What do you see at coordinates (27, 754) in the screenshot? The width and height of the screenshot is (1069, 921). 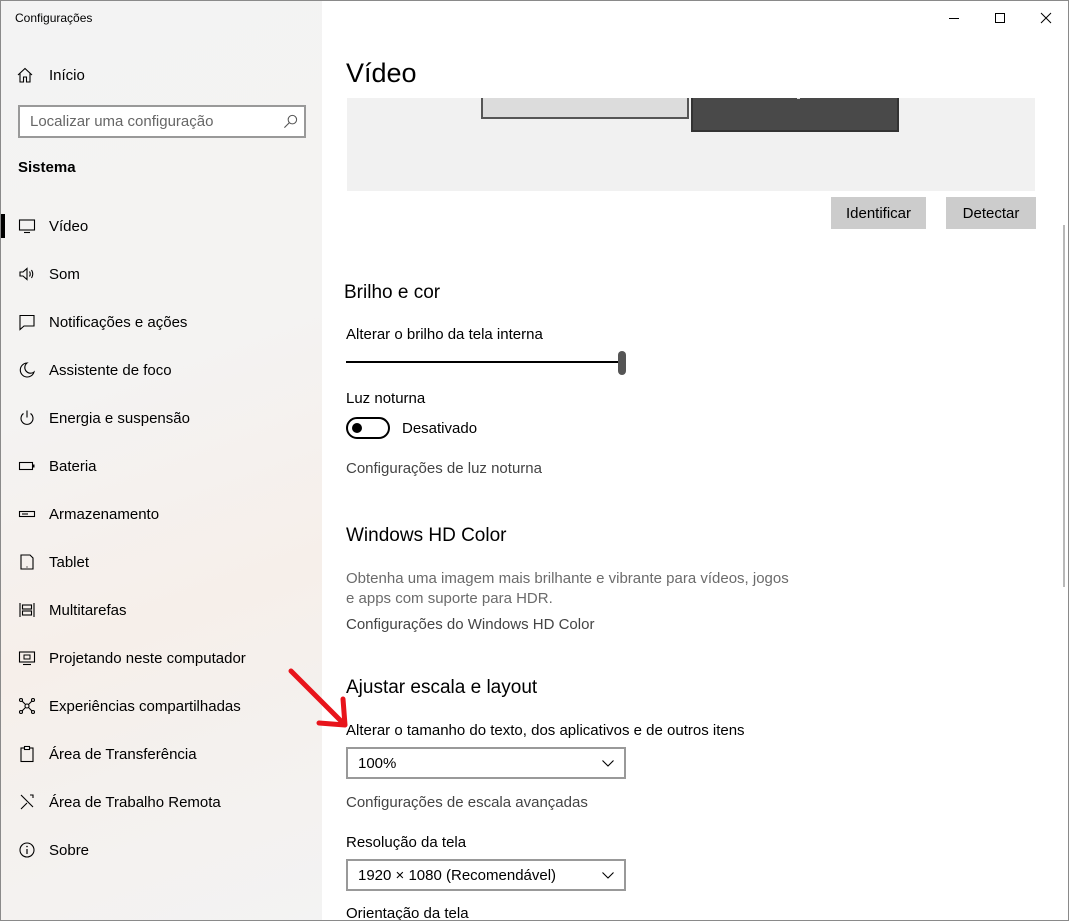 I see `clipboard-icon` at bounding box center [27, 754].